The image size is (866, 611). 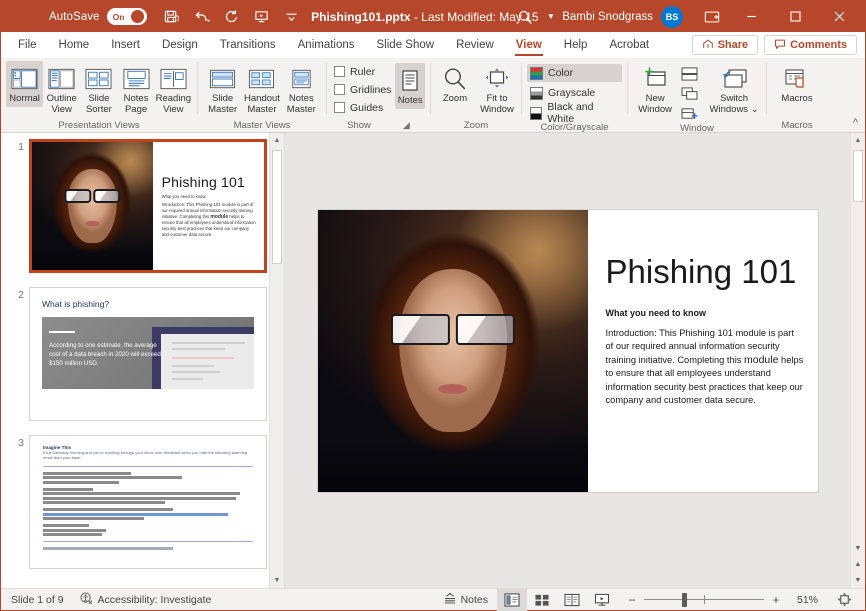 I want to click on outline-view-button: Outline View, so click(x=61, y=89).